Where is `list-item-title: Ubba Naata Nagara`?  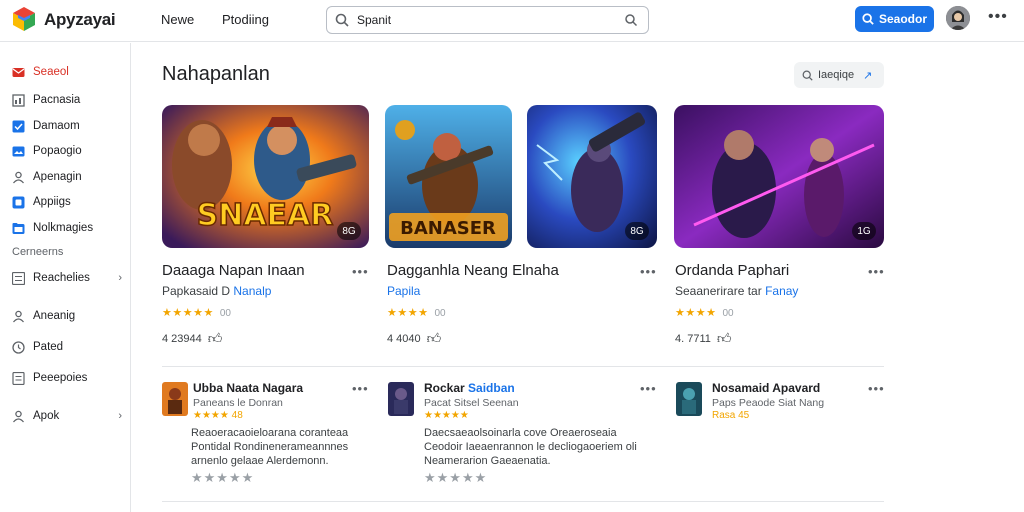
list-item-title: Ubba Naata Nagara is located at coordinates (248, 388).